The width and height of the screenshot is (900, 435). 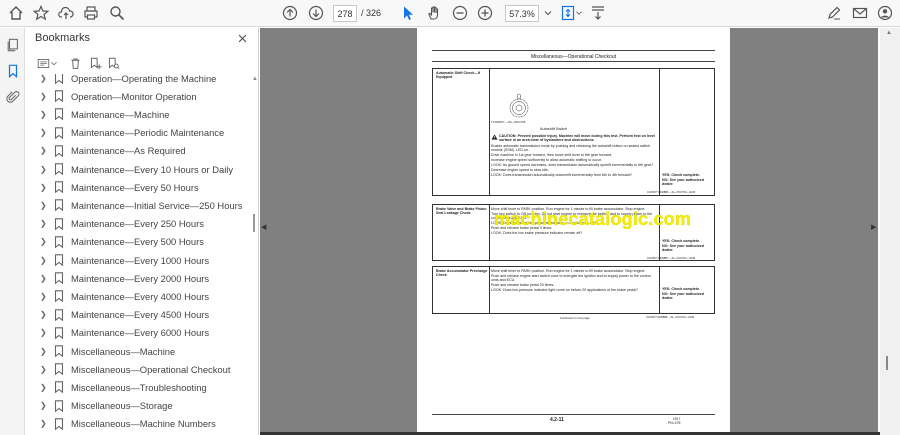 What do you see at coordinates (522, 13) in the screenshot?
I see `zoom-level-input: 57.3%` at bounding box center [522, 13].